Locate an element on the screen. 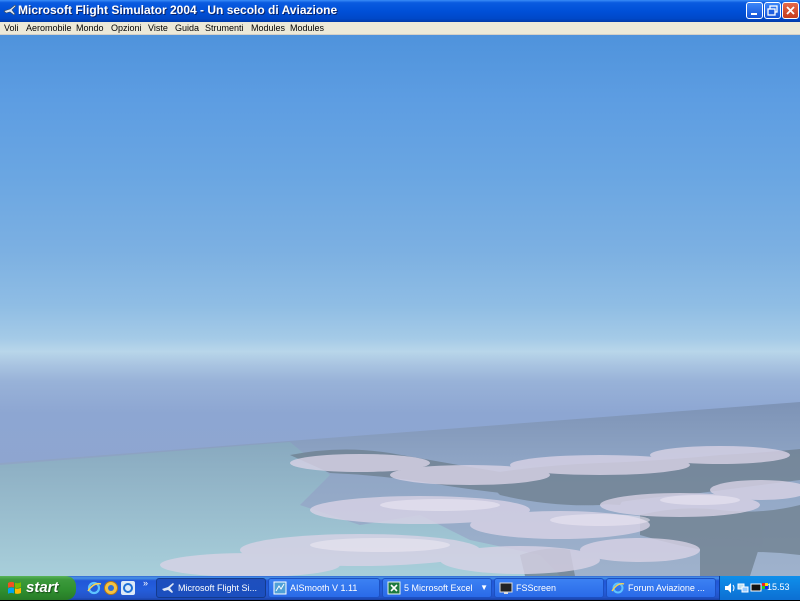  menu-modules-2: Modules is located at coordinates (307, 28).